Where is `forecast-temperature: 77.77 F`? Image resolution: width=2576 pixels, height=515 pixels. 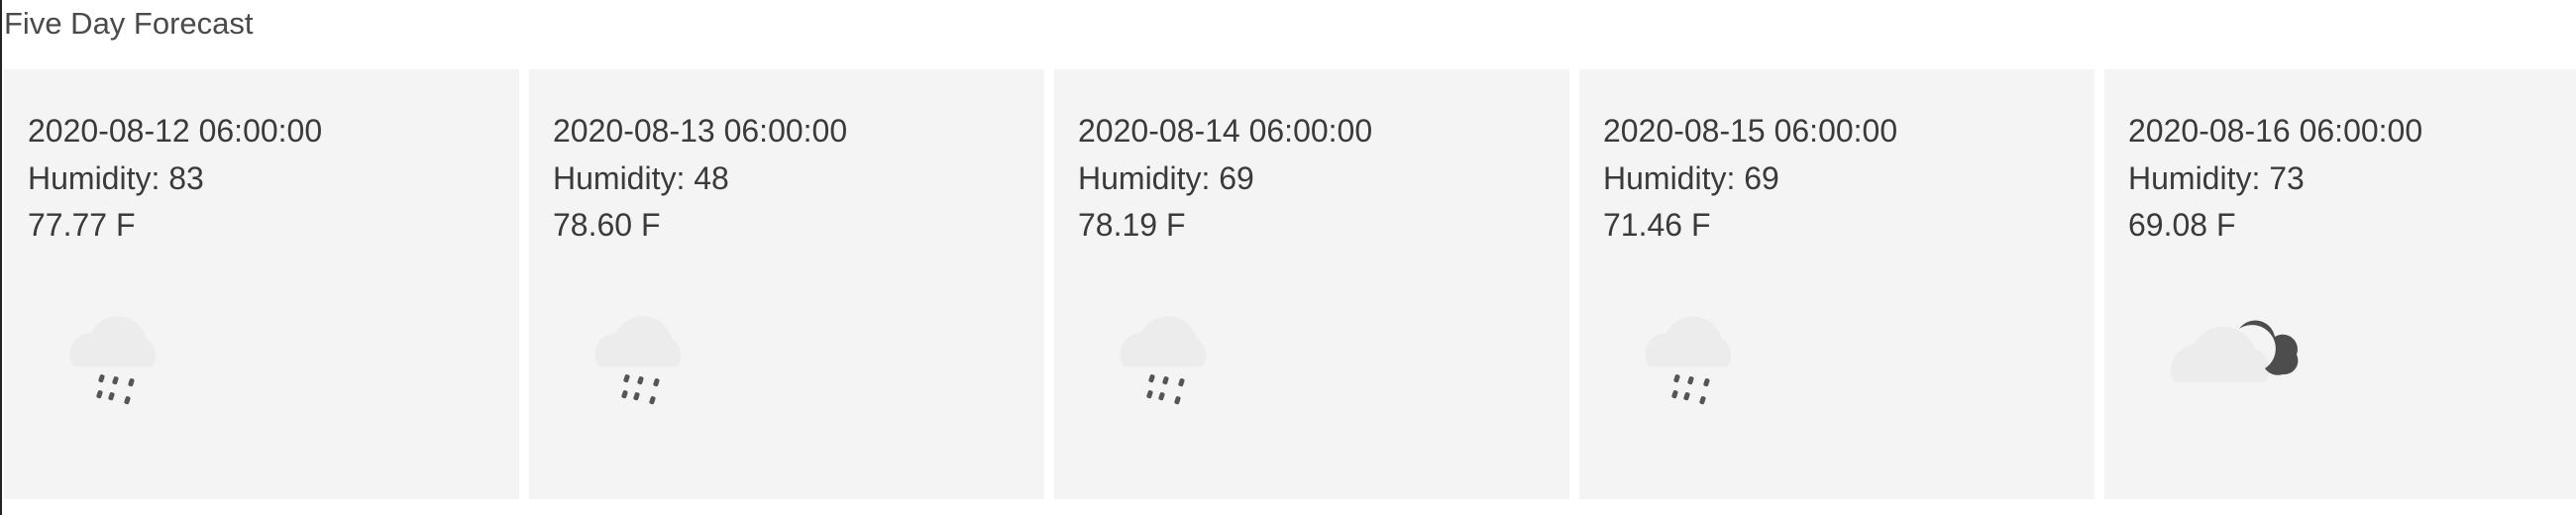 forecast-temperature: 77.77 F is located at coordinates (82, 225).